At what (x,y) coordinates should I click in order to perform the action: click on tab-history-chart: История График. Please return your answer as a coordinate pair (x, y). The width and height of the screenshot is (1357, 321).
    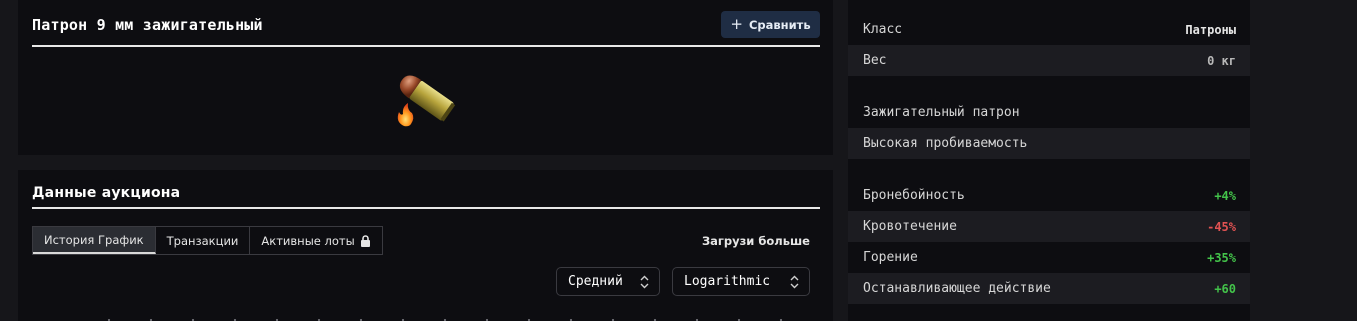
    Looking at the image, I should click on (94, 240).